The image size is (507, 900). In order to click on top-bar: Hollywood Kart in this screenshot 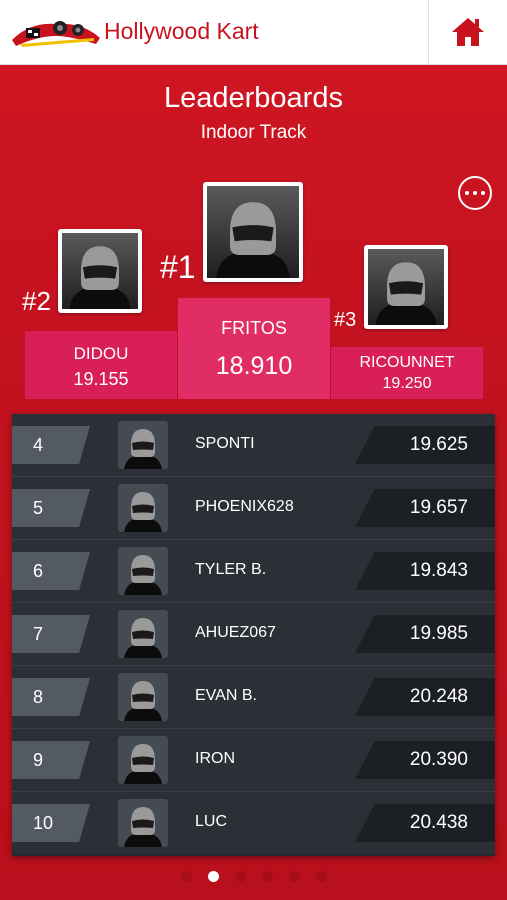, I will do `click(253, 32)`.